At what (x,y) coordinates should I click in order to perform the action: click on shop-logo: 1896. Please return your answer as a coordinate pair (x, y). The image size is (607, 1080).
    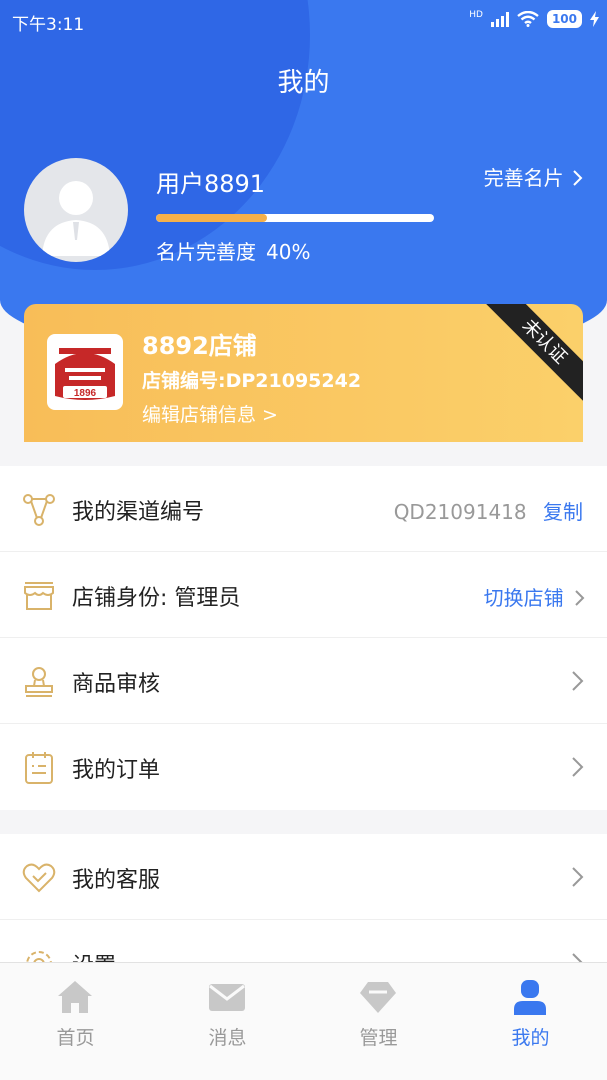
    Looking at the image, I should click on (85, 372).